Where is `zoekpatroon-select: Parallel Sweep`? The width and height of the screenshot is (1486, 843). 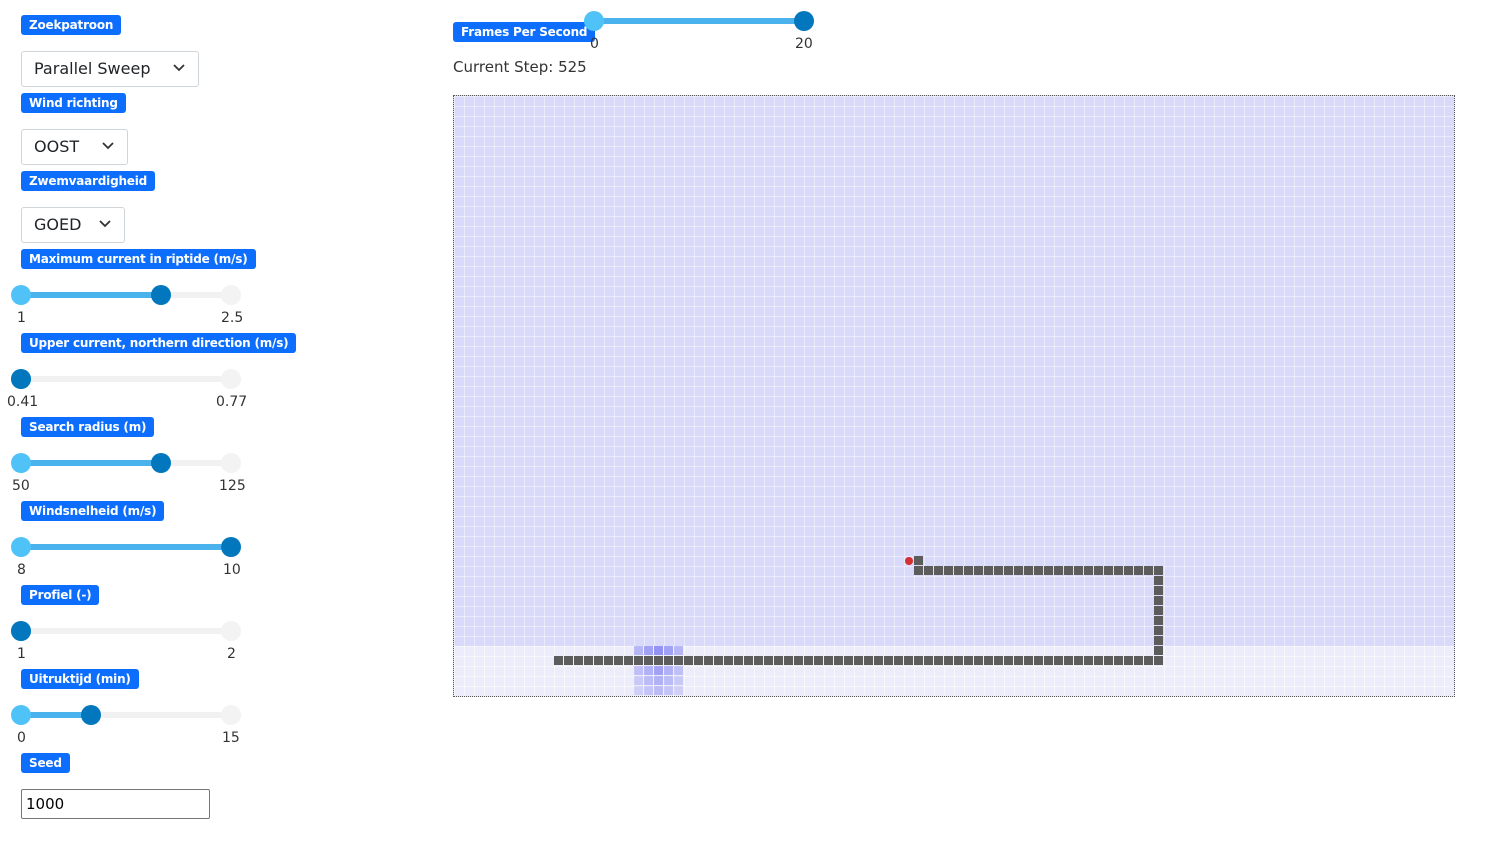 zoekpatroon-select: Parallel Sweep is located at coordinates (110, 69).